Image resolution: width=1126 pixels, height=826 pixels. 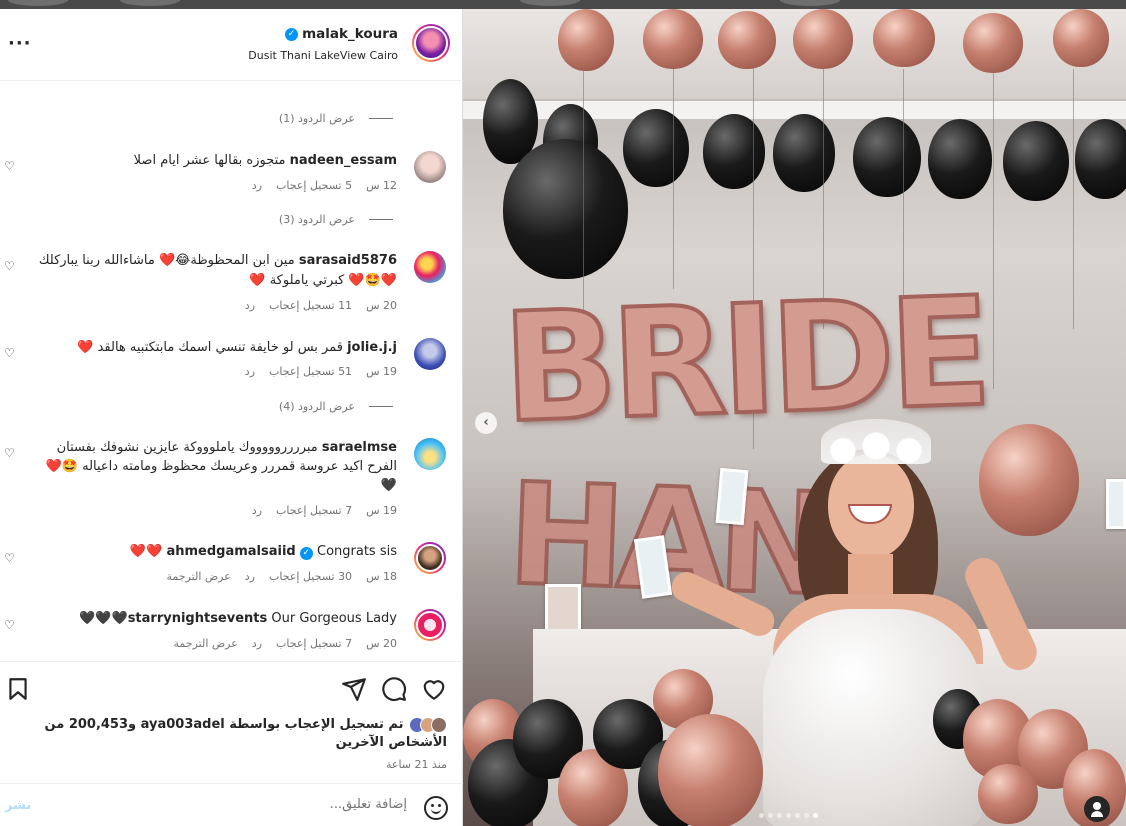 I want to click on comment-username: nadeen_essam, so click(x=343, y=160).